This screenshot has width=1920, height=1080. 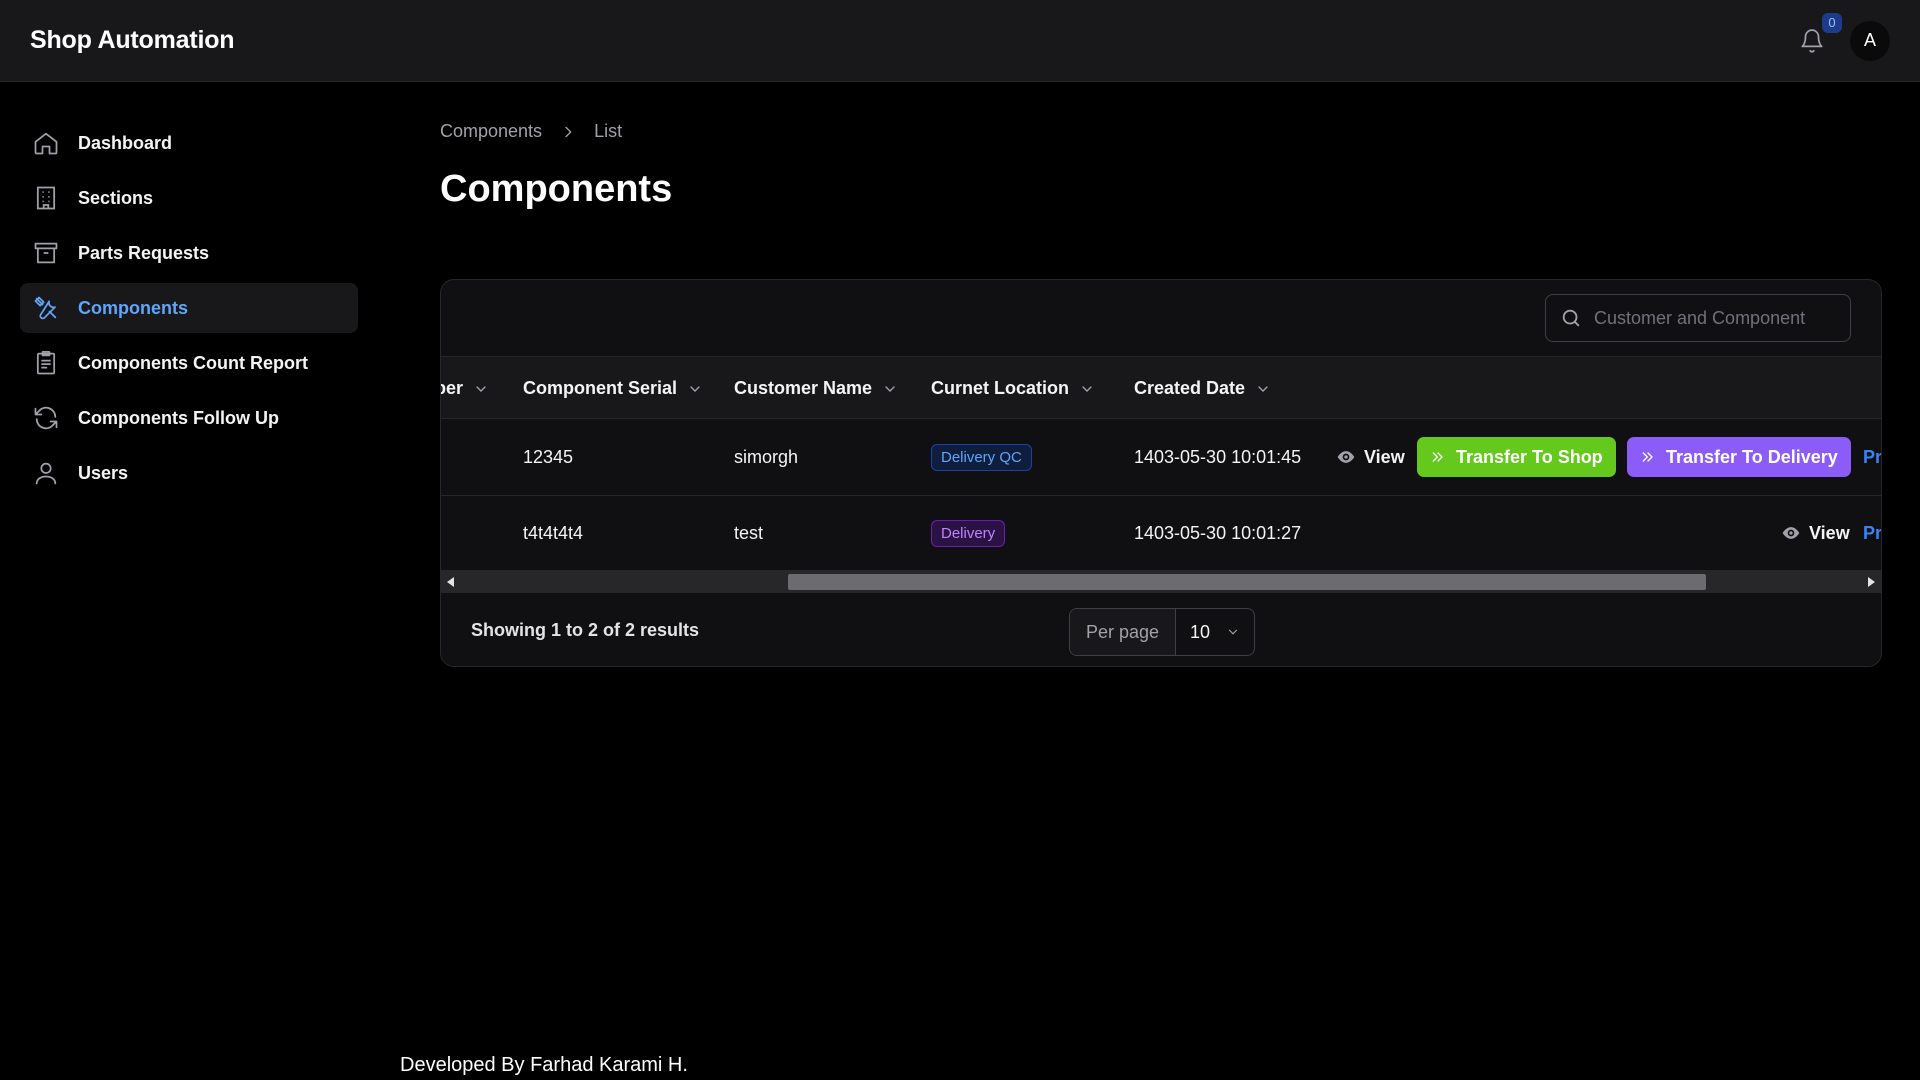 I want to click on horizontal-scrollbar, so click(x=1161, y=582).